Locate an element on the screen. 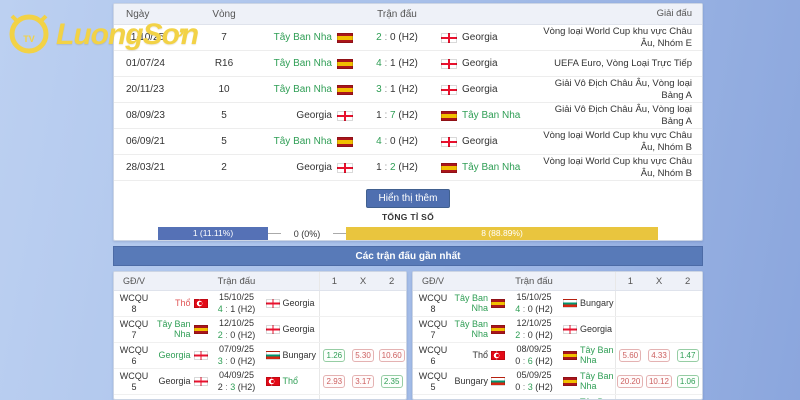 Image resolution: width=800 pixels, height=400 pixels. odds-value: 1.06 is located at coordinates (687, 381).